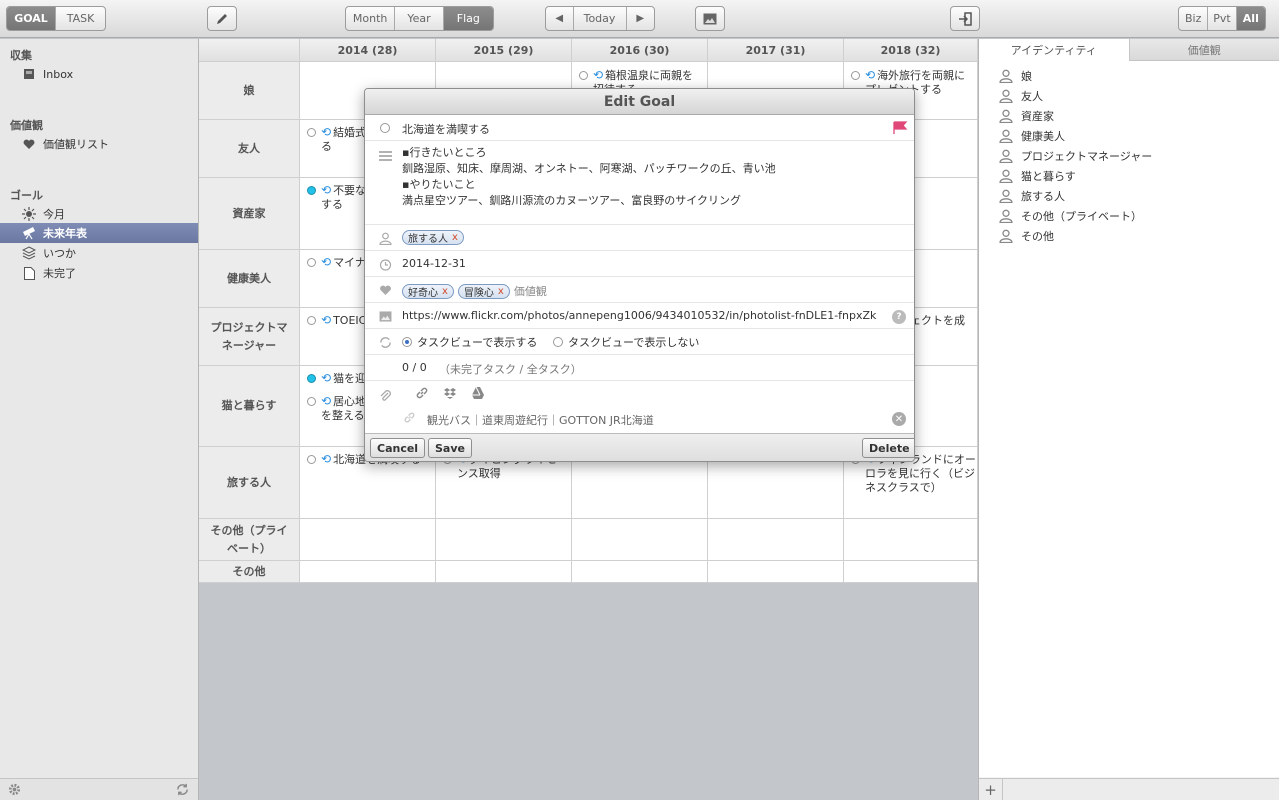 The width and height of the screenshot is (1279, 800). Describe the element at coordinates (900, 128) in the screenshot. I see `flag-icon` at that location.